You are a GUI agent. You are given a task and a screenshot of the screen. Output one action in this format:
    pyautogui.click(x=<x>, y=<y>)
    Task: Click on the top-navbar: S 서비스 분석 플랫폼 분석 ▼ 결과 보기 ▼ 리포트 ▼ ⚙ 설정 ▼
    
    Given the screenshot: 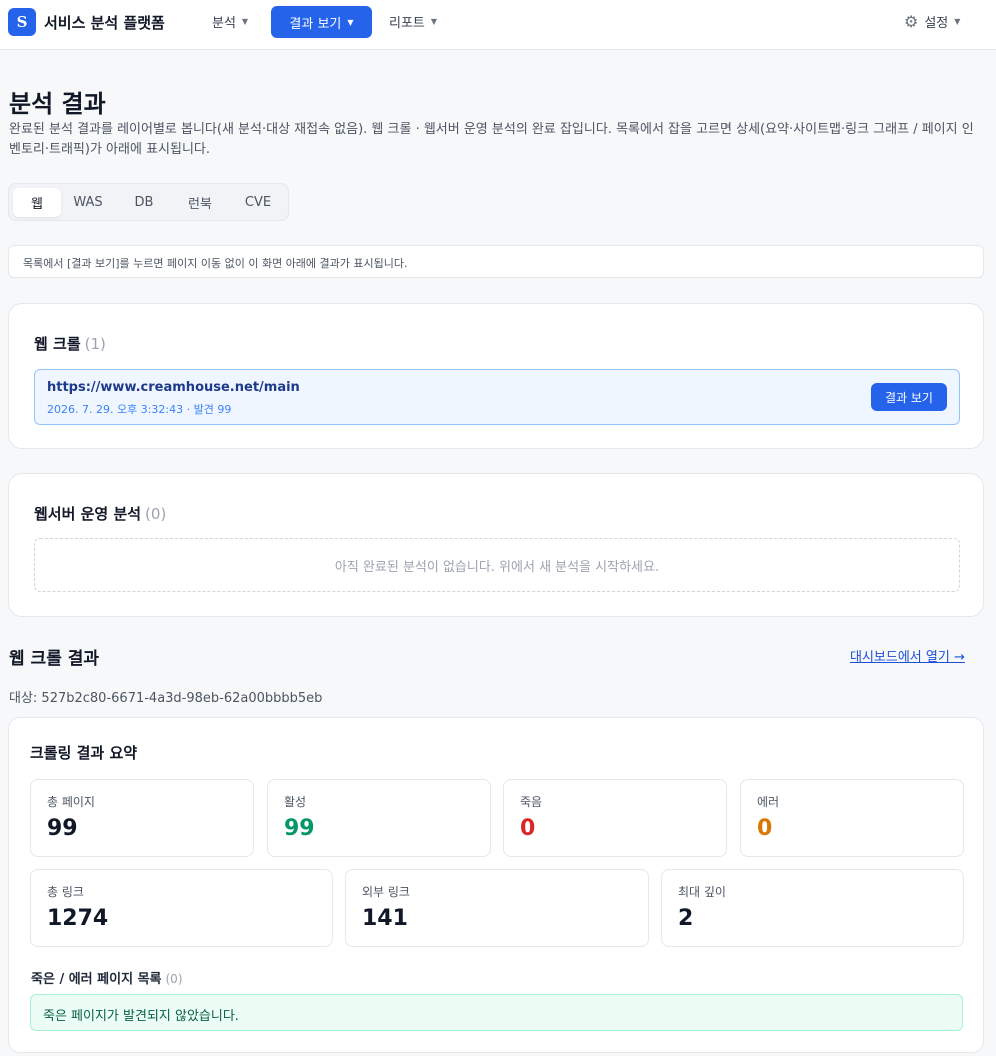 What is the action you would take?
    pyautogui.click(x=498, y=25)
    